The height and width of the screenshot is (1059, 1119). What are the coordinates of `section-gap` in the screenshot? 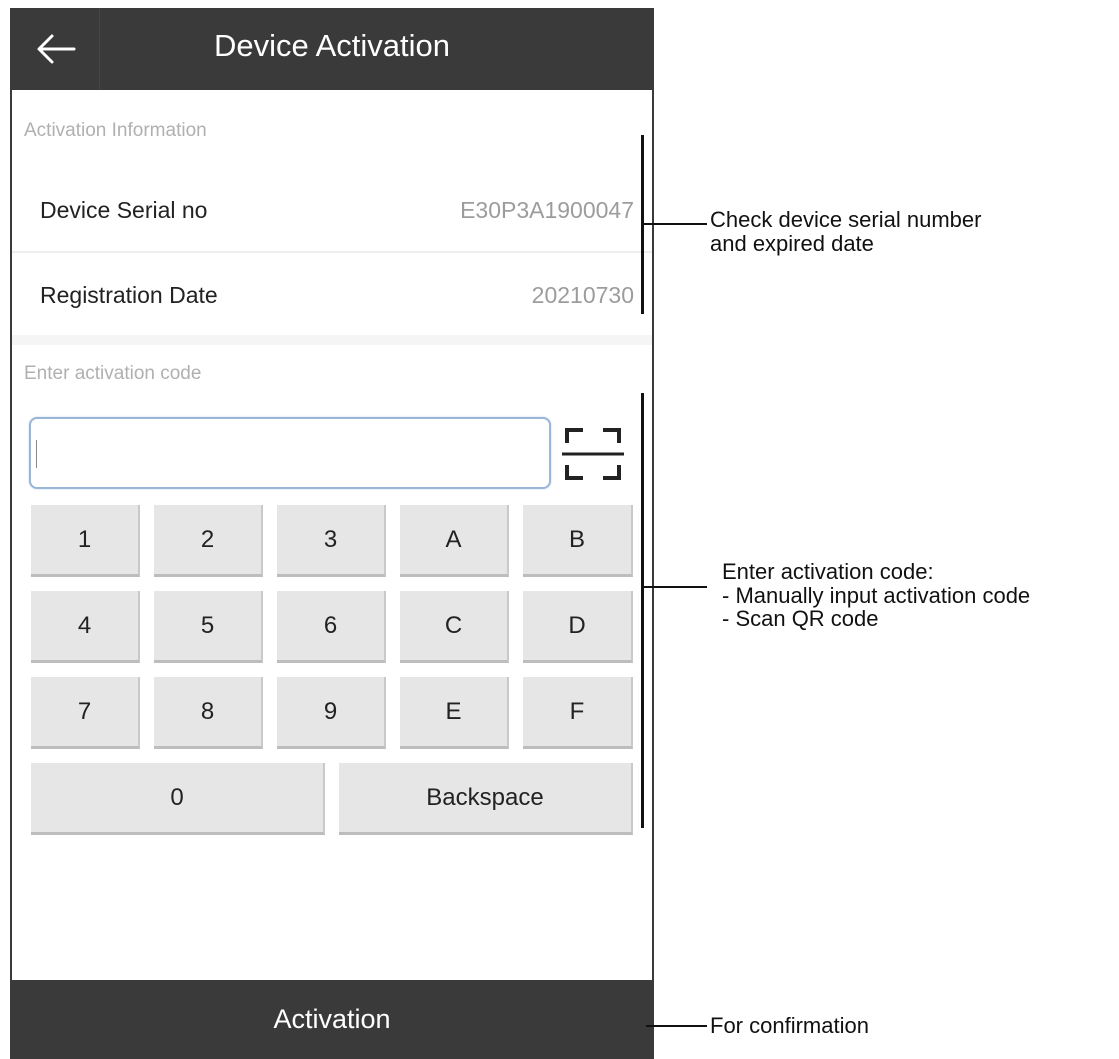 It's located at (332, 340).